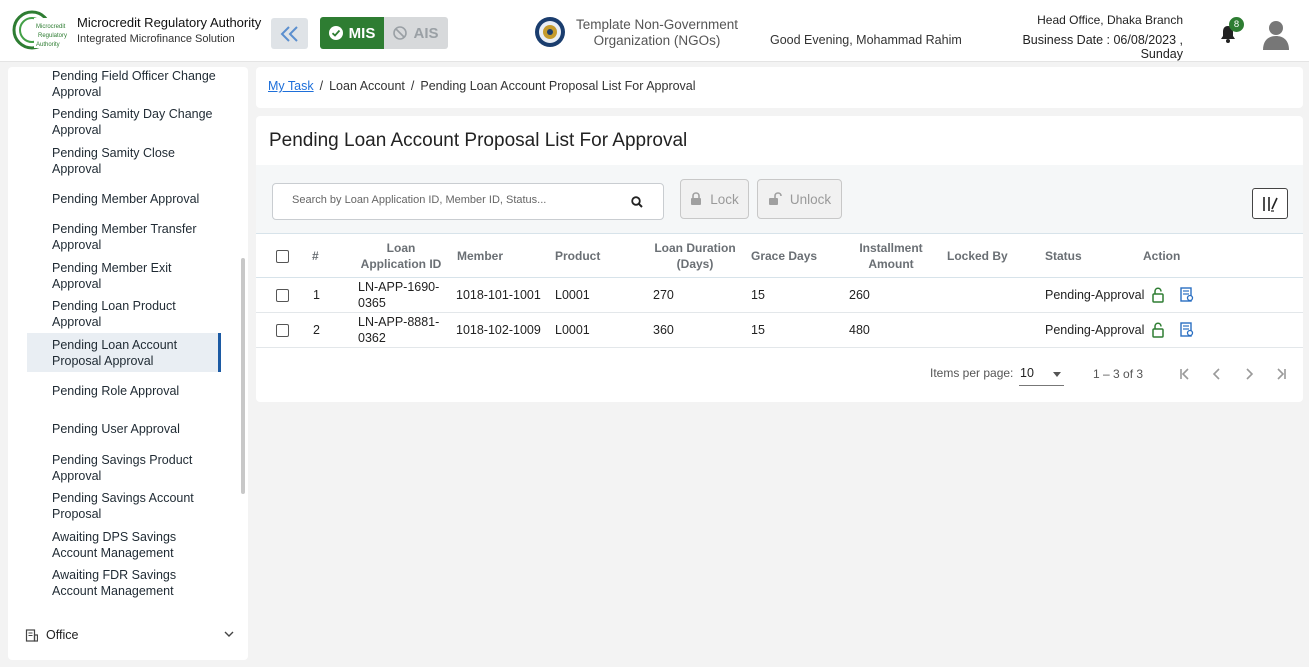  Describe the element at coordinates (550, 32) in the screenshot. I see `ngo-seal-icon` at that location.